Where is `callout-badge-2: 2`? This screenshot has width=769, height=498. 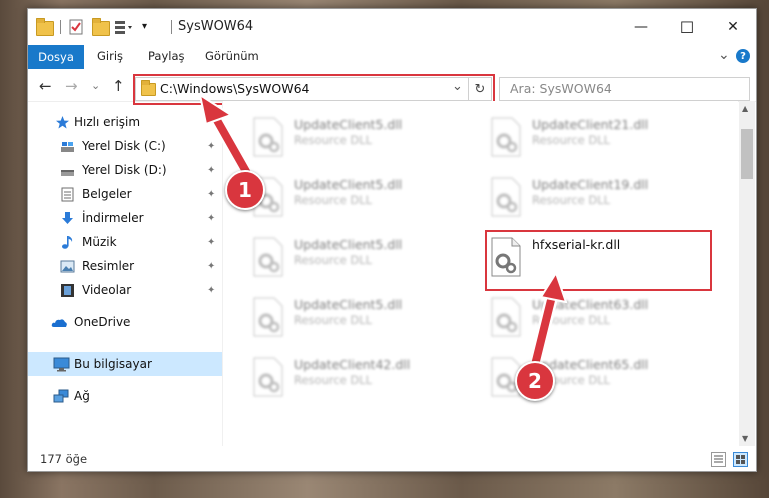 callout-badge-2: 2 is located at coordinates (535, 381).